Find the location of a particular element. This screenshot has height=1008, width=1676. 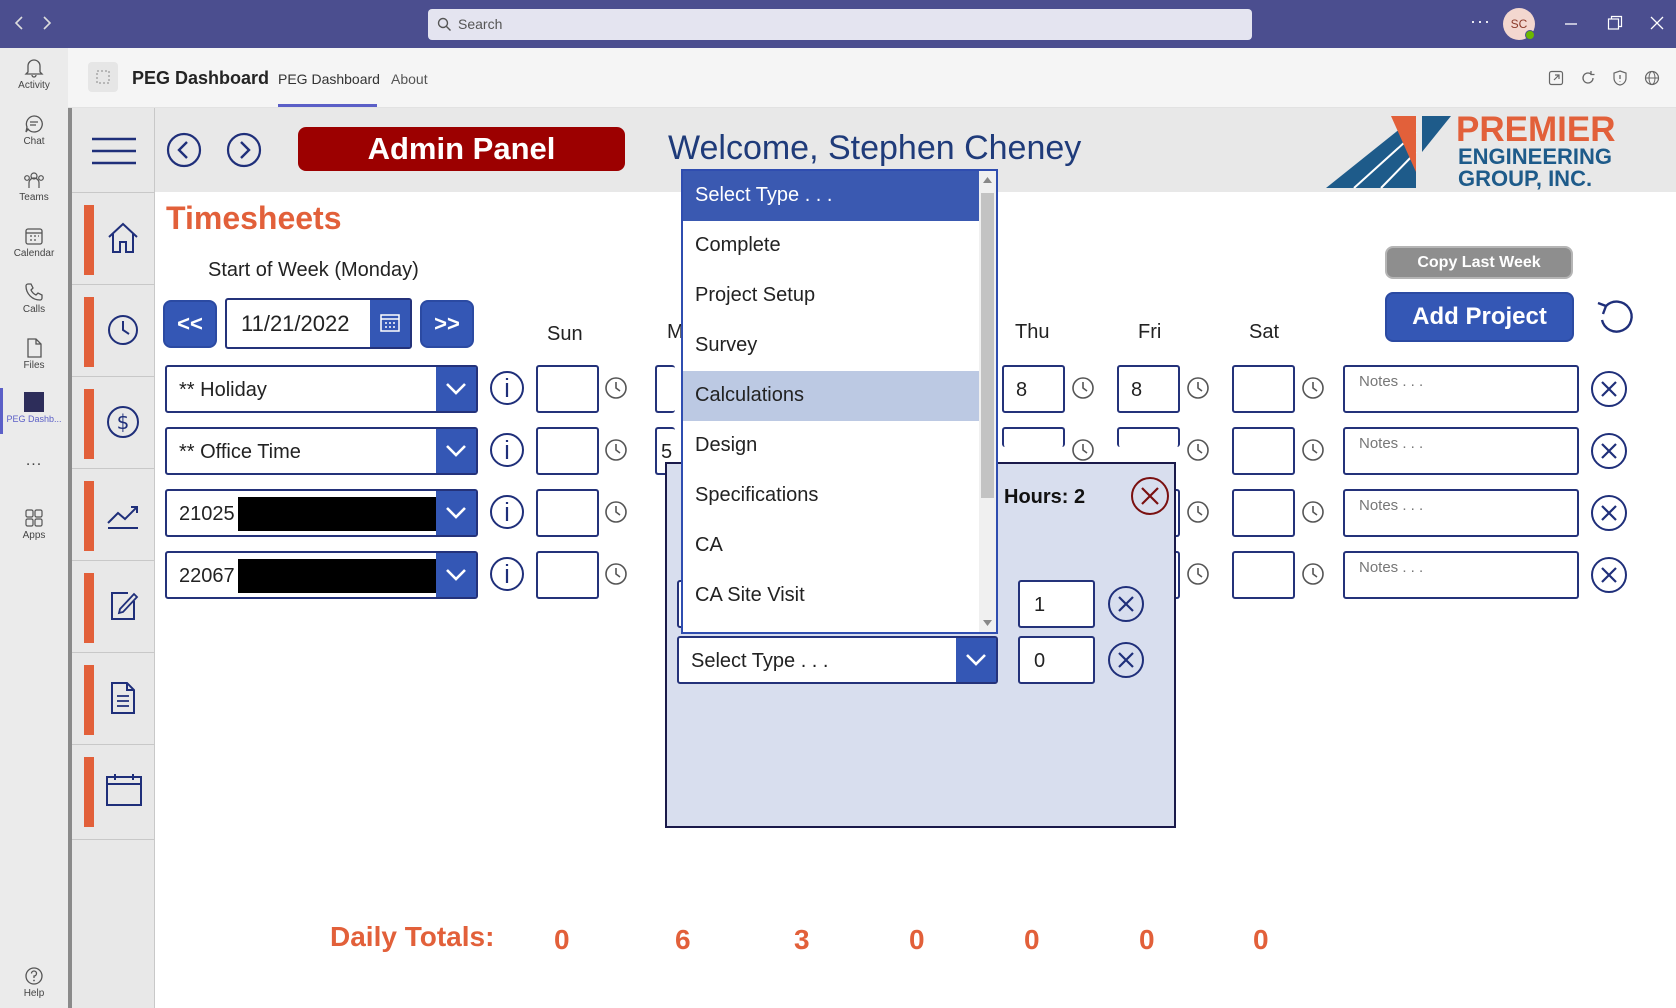

rail-item-activity: Activity is located at coordinates (34, 74).